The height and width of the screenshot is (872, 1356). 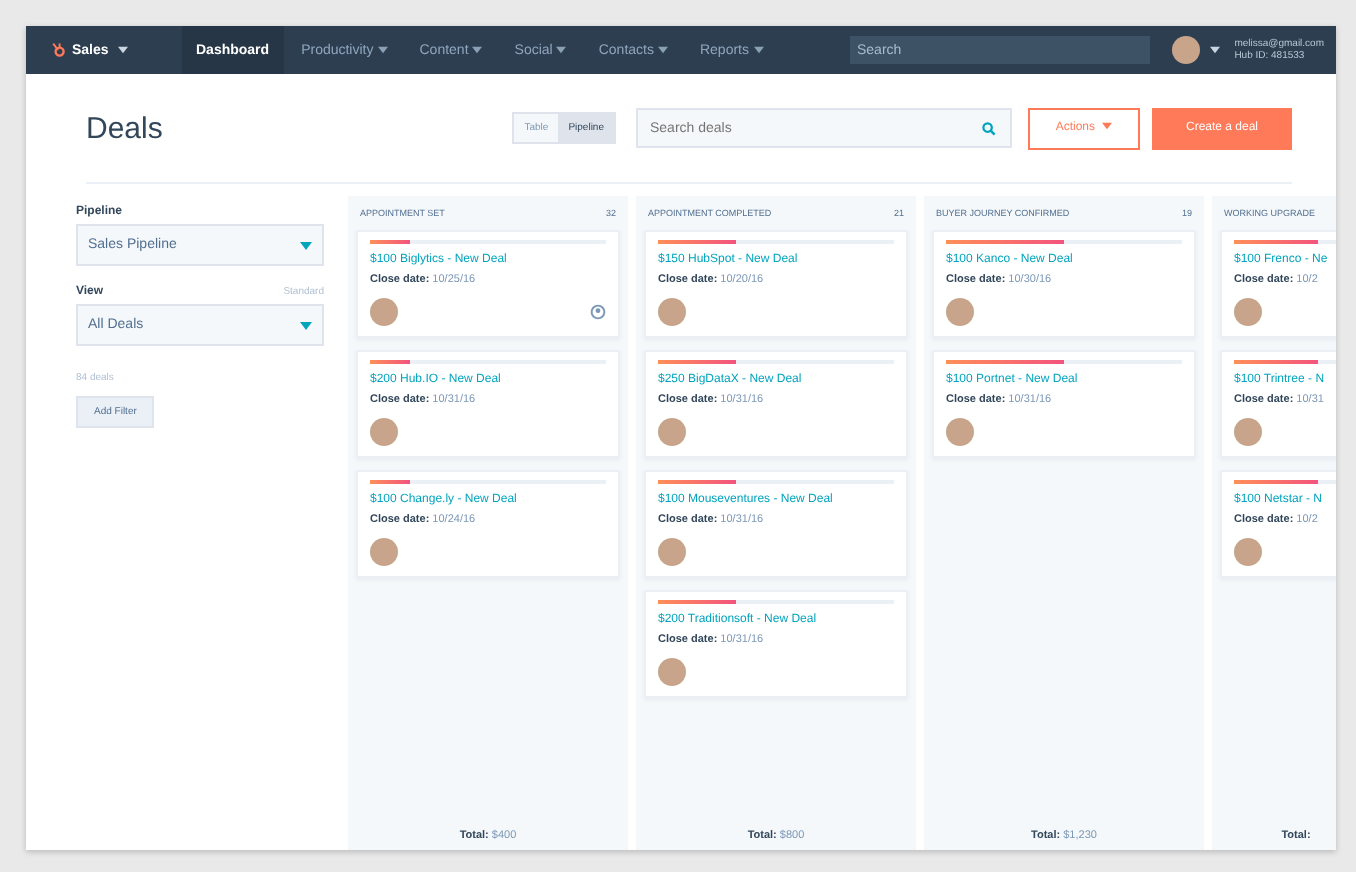 What do you see at coordinates (58, 50) in the screenshot?
I see `sprocket-logo-icon` at bounding box center [58, 50].